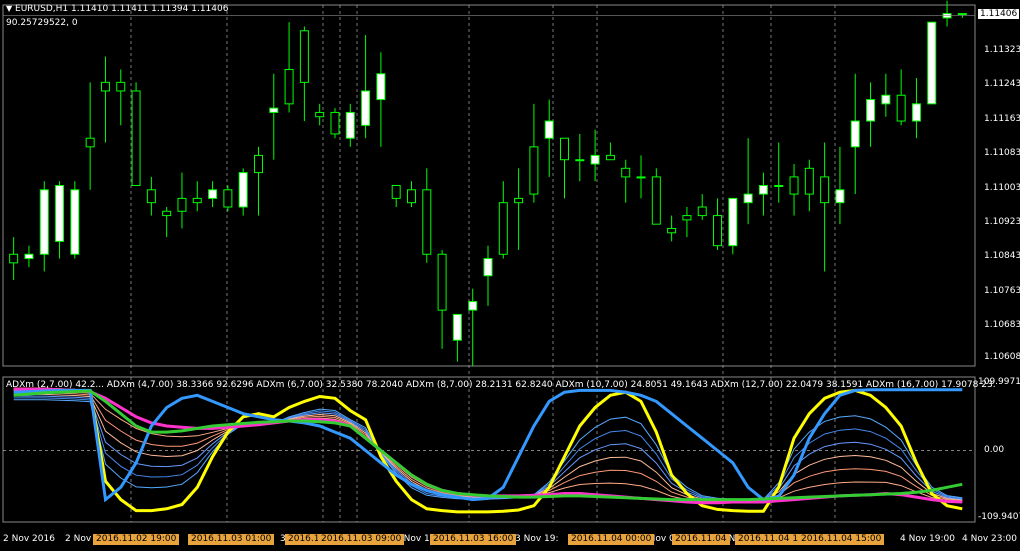  What do you see at coordinates (1002, 357) in the screenshot?
I see `price-tick-label: 1.10608` at bounding box center [1002, 357].